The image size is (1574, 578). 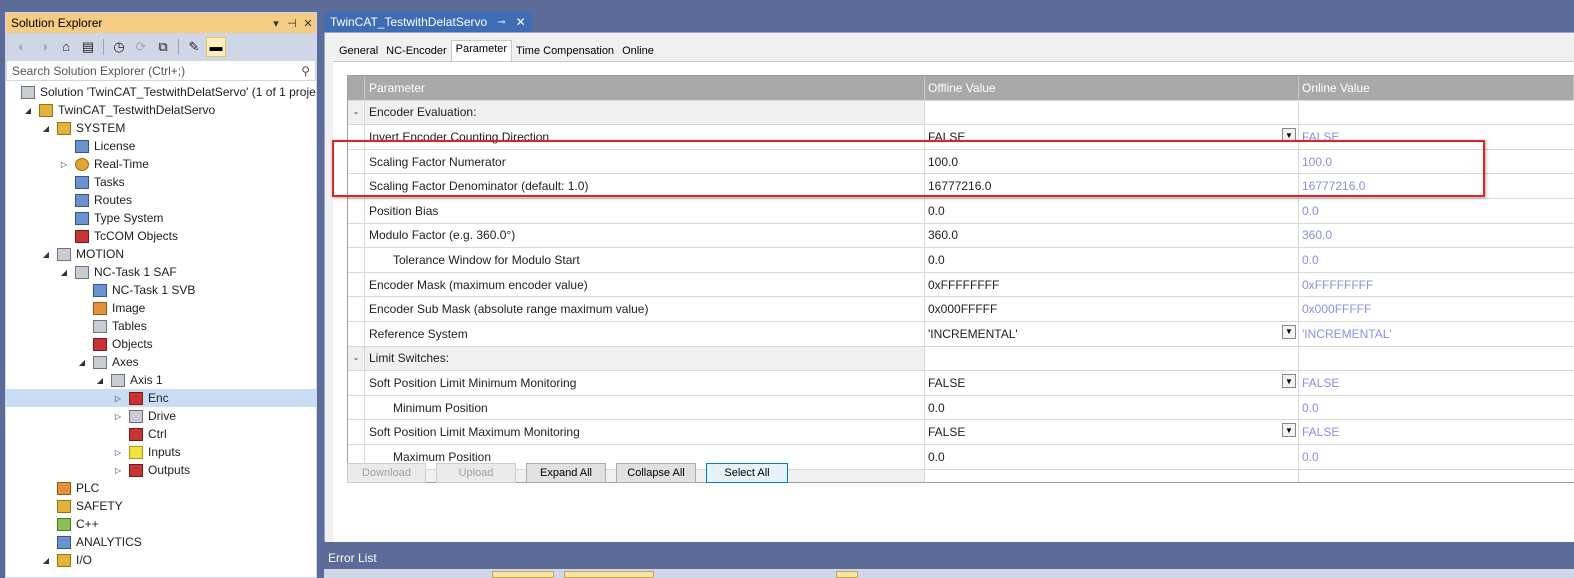 I want to click on tree-item: ◢ Axes, so click(x=161, y=362).